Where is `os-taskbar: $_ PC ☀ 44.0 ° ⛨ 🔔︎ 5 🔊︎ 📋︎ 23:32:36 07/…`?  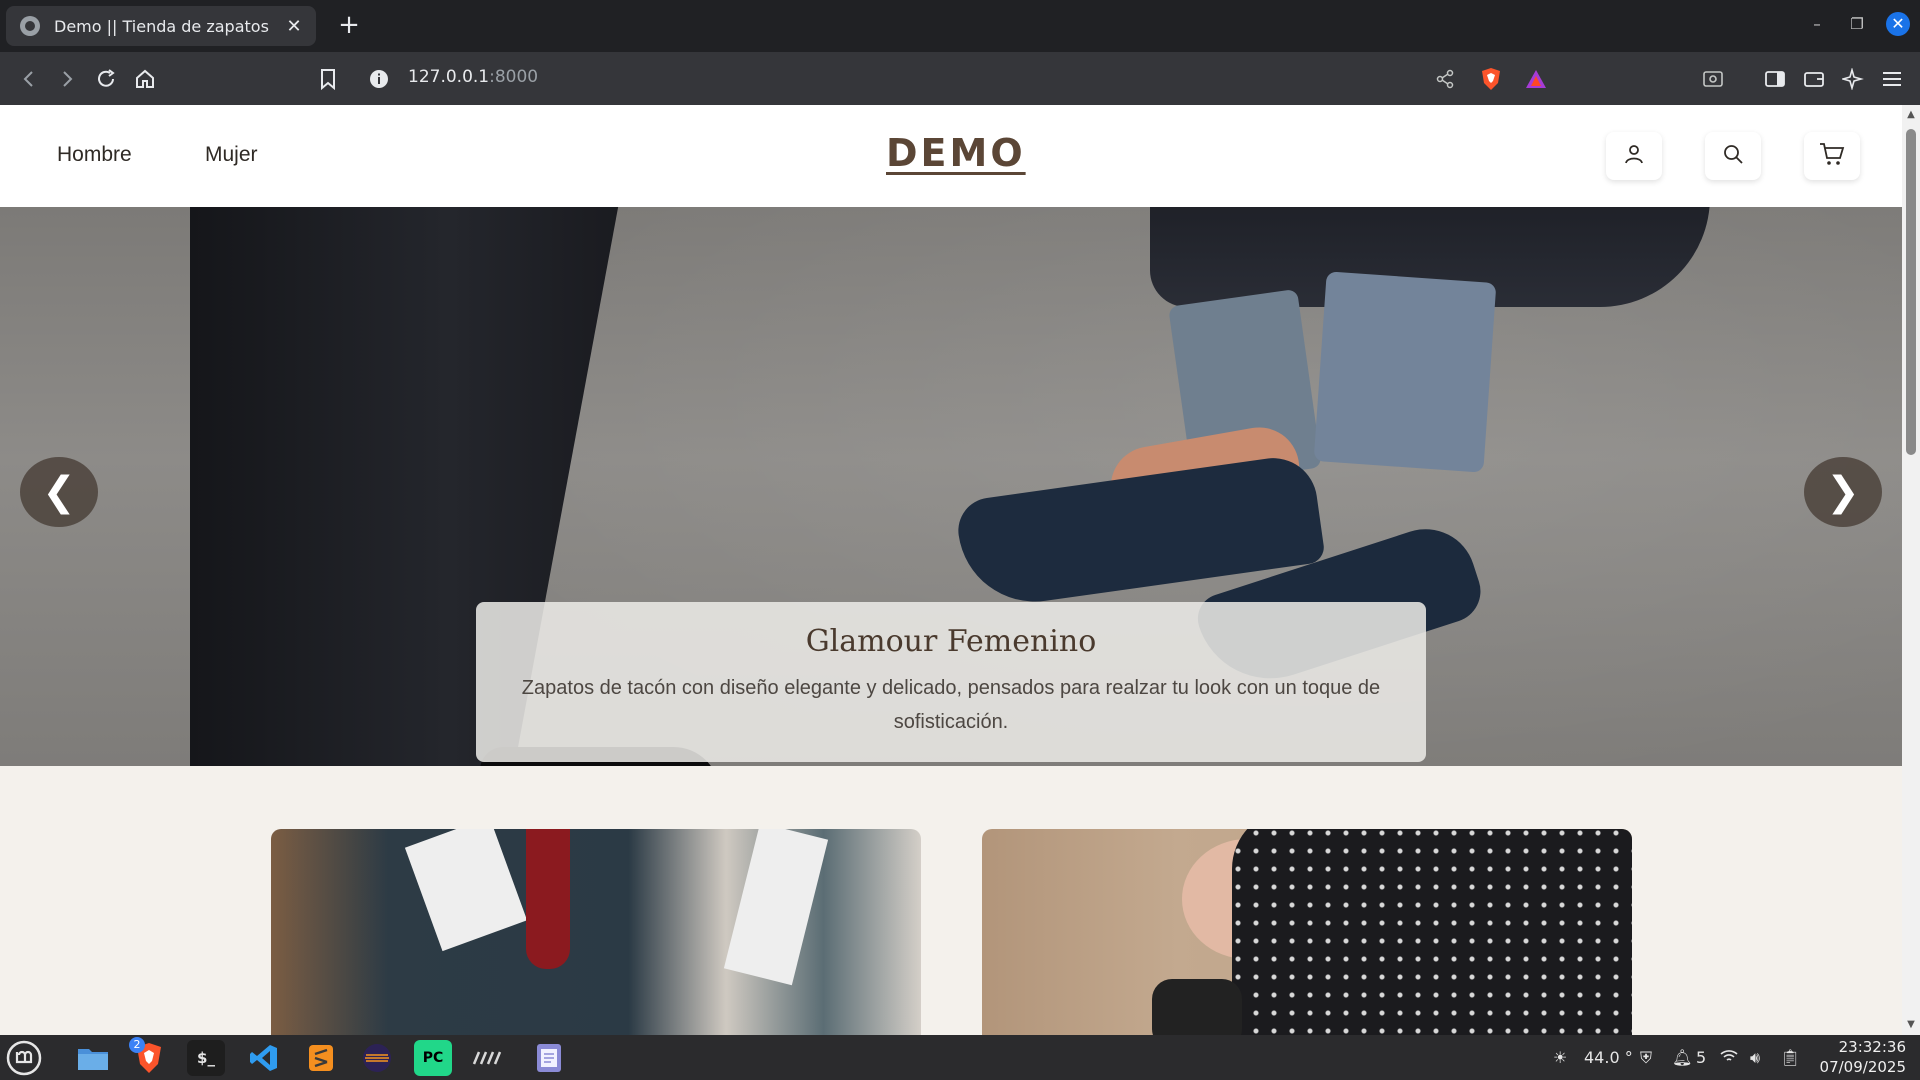 os-taskbar: $_ PC ☀ 44.0 ° ⛨ 🔔︎ 5 🔊︎ 📋︎ 23:32:36 07/… is located at coordinates (960, 1057).